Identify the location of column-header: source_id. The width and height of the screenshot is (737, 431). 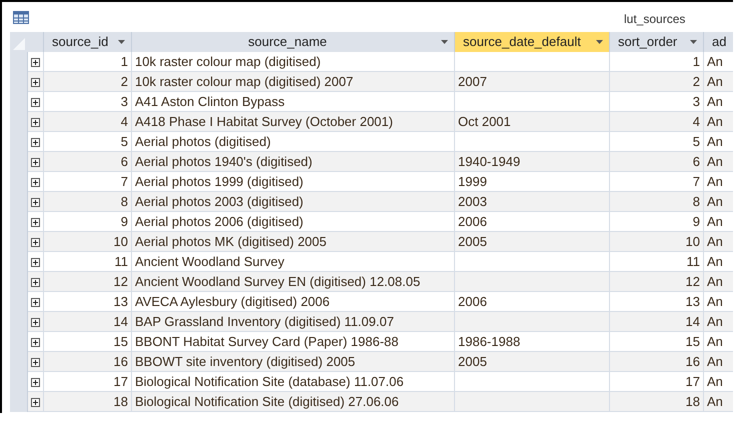
(88, 42).